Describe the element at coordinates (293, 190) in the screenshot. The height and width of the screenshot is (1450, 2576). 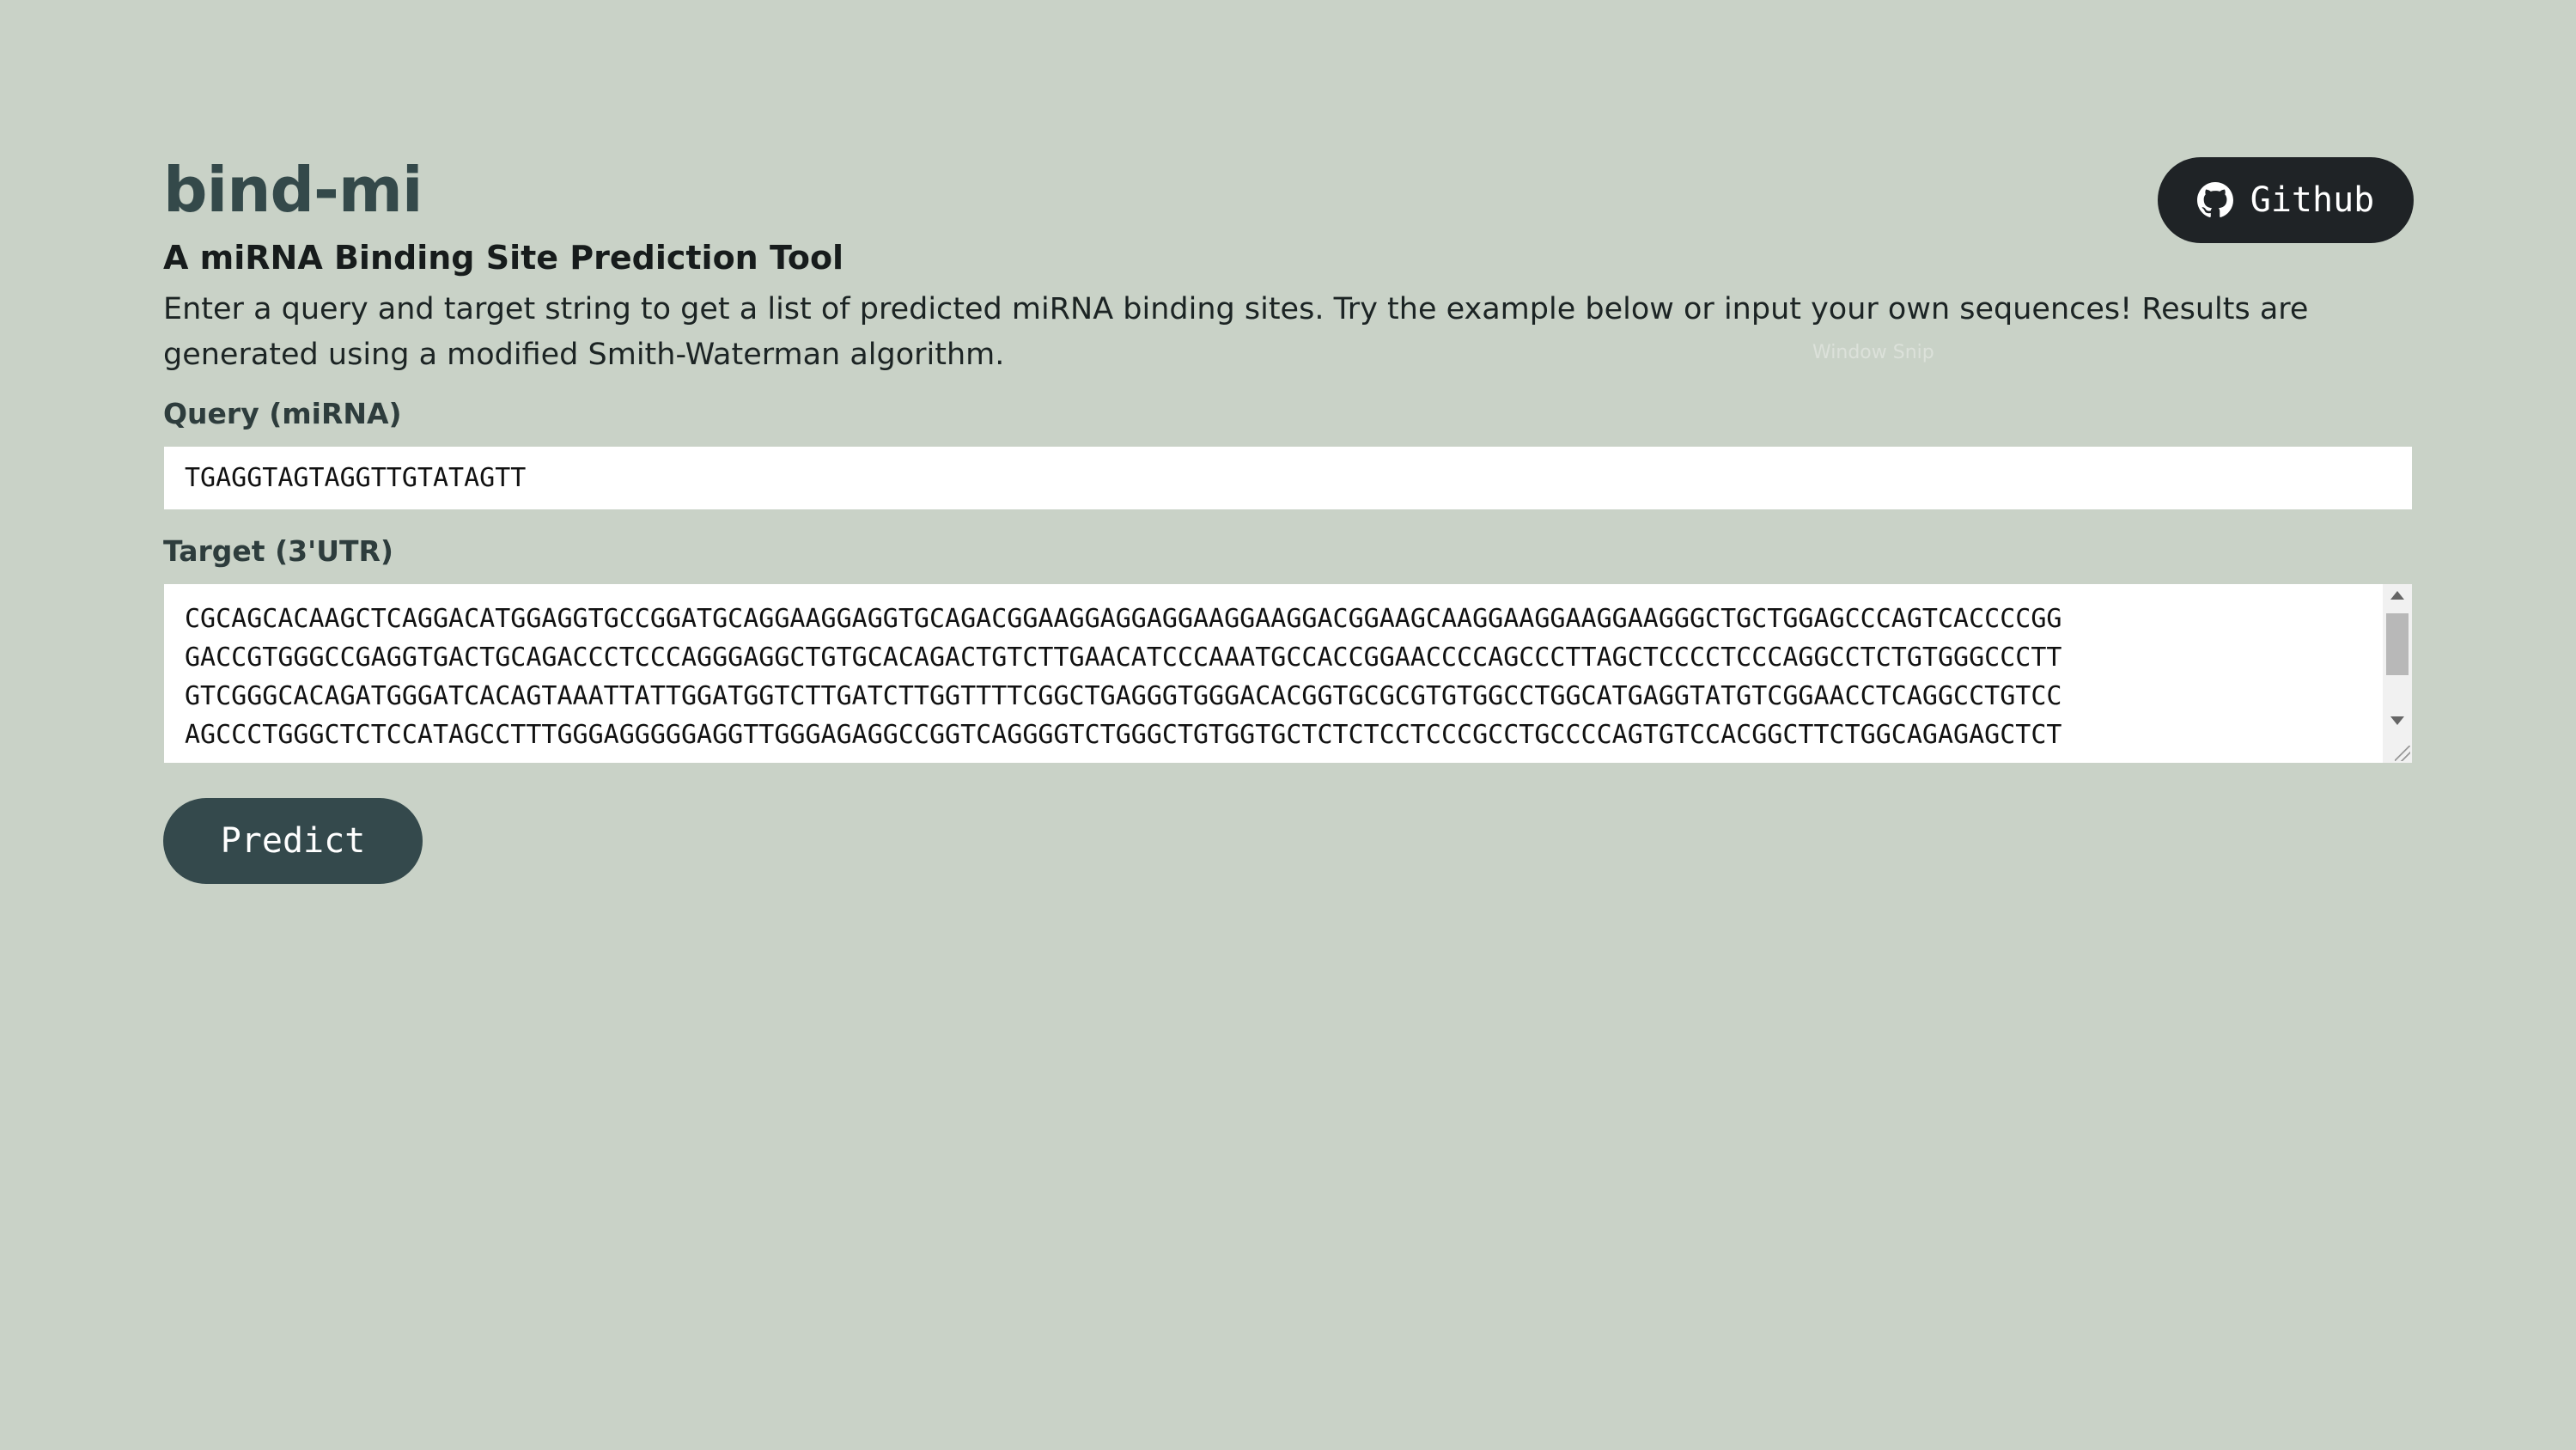
I see `app-title: bind-mi` at that location.